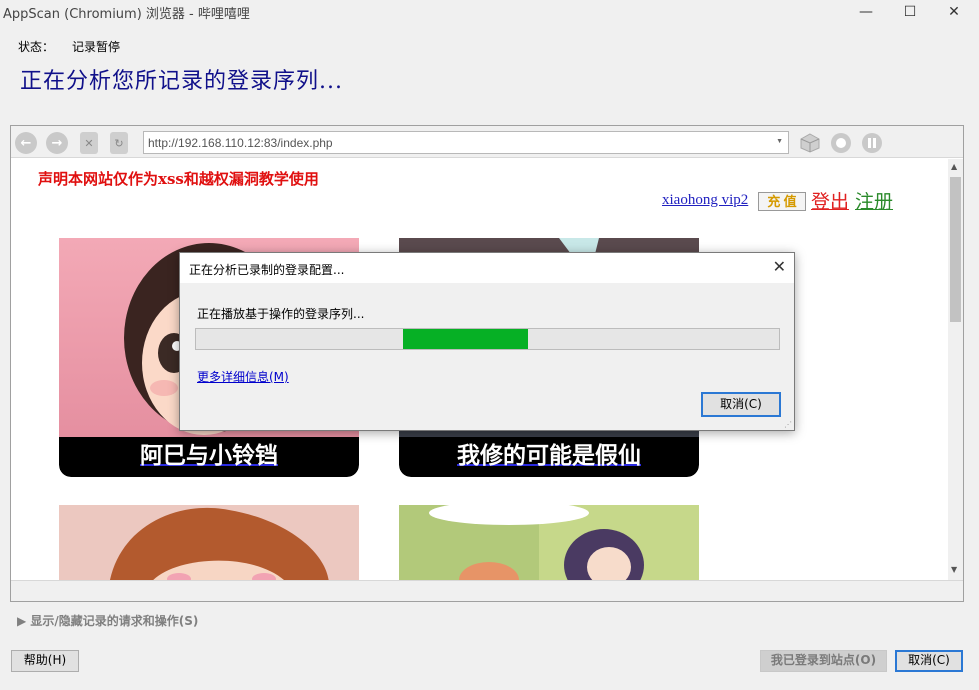  Describe the element at coordinates (779, 266) in the screenshot. I see `close-icon: ✕` at that location.